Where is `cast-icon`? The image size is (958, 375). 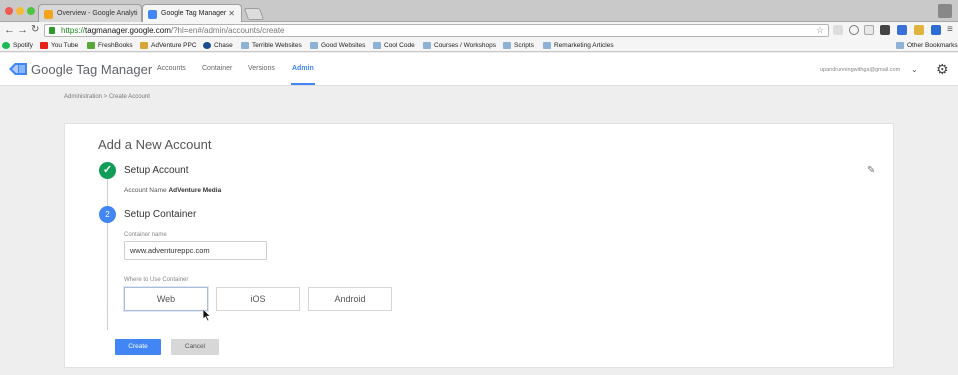
cast-icon is located at coordinates (838, 30).